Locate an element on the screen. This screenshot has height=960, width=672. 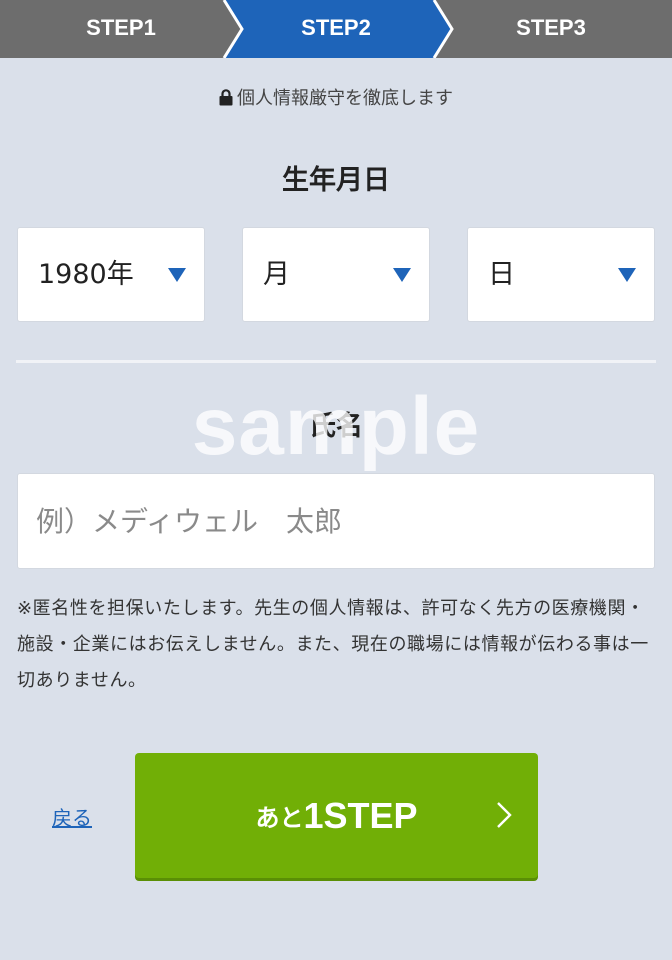
birth-month-value: 月 is located at coordinates (276, 274).